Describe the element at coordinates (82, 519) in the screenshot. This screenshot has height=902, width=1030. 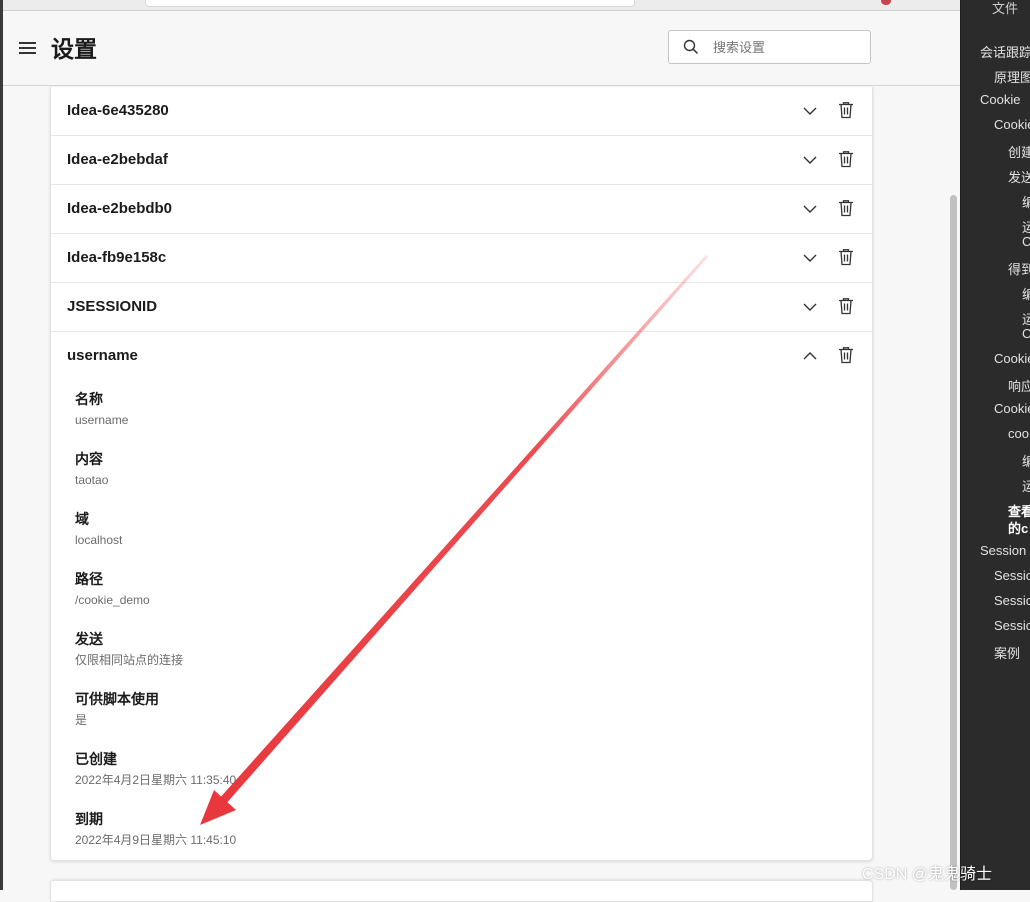
I see `detail-label: 域` at that location.